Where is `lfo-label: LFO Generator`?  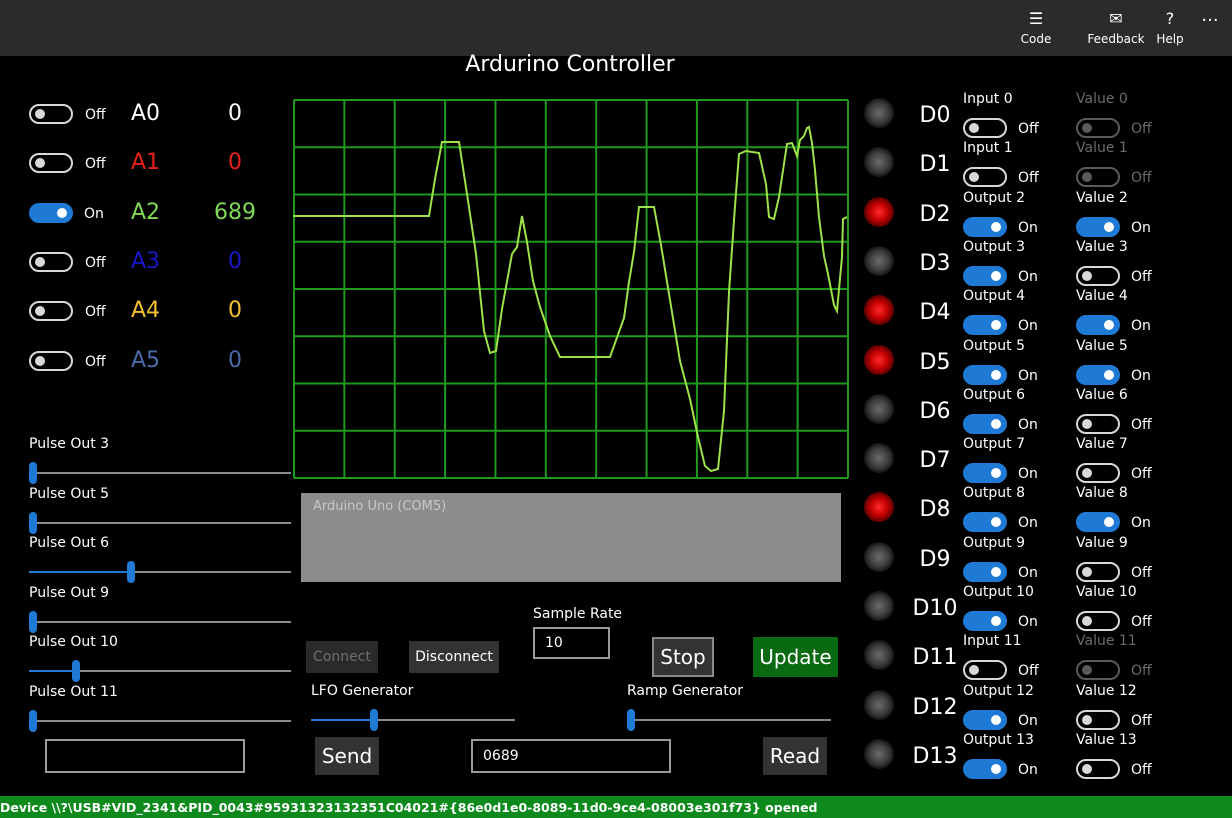 lfo-label: LFO Generator is located at coordinates (362, 691).